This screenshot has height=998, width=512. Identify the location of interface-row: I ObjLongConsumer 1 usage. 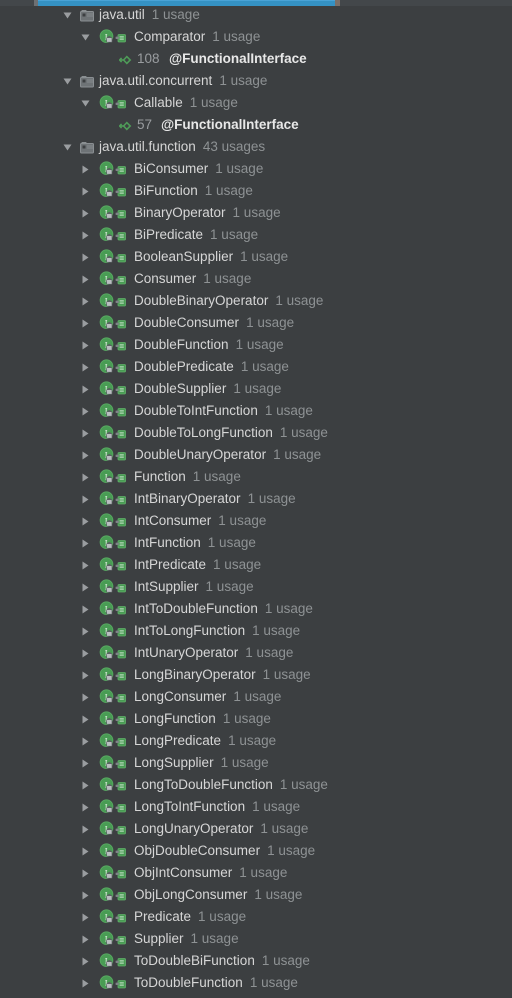
(256, 895).